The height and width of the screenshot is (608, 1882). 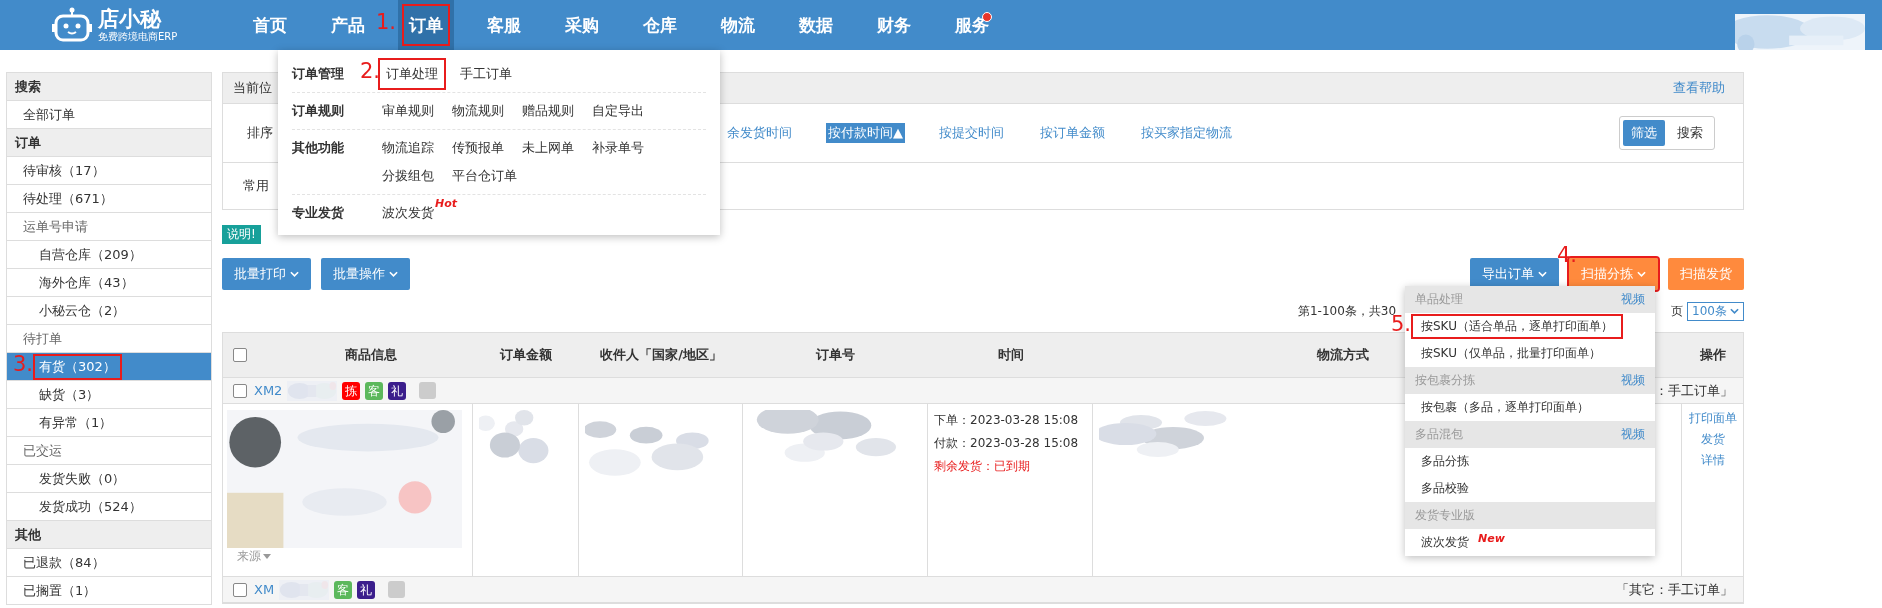 What do you see at coordinates (109, 87) in the screenshot?
I see `sidebar-heading: 搜索` at bounding box center [109, 87].